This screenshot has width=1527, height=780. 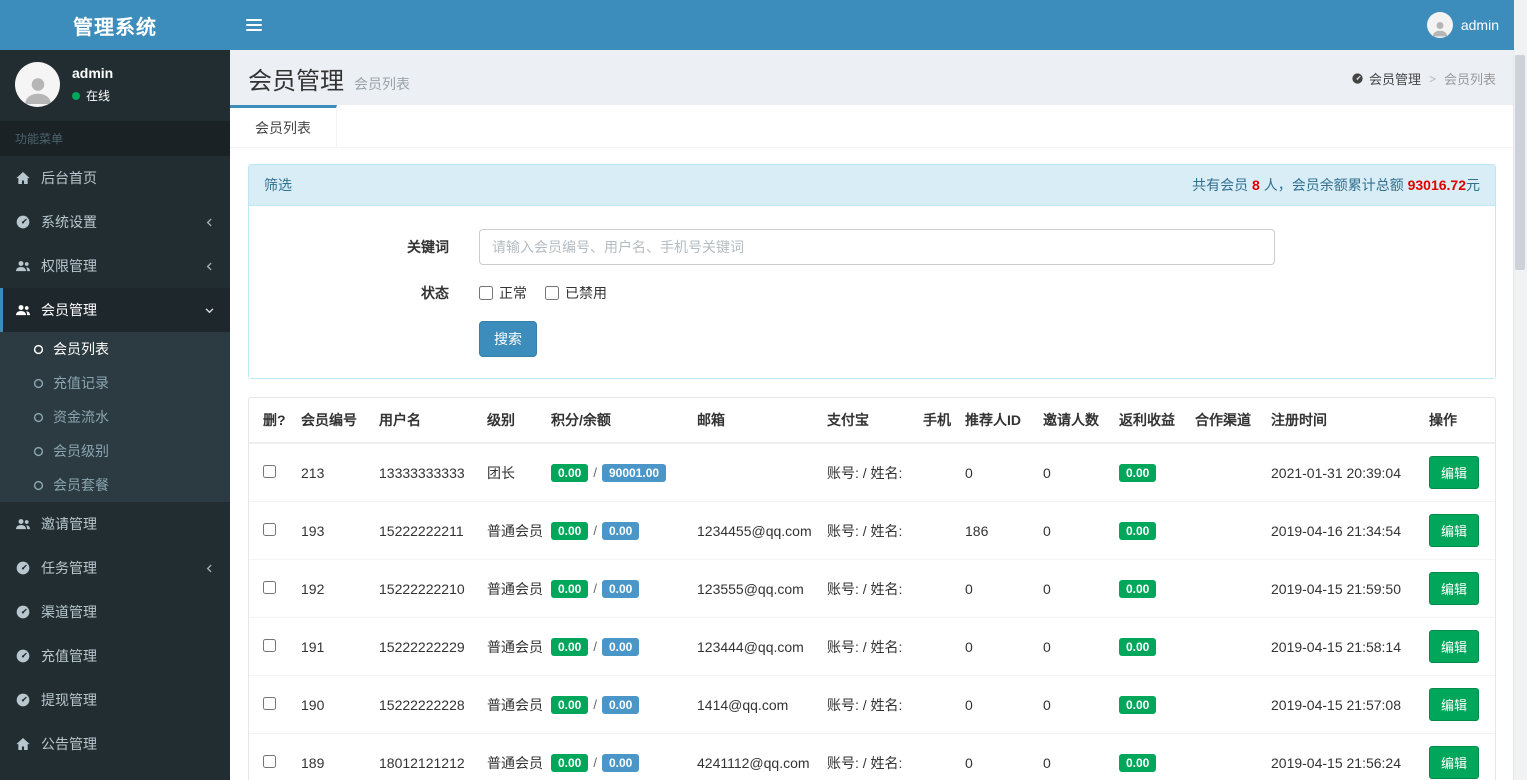 I want to click on keyword-input, so click(x=877, y=247).